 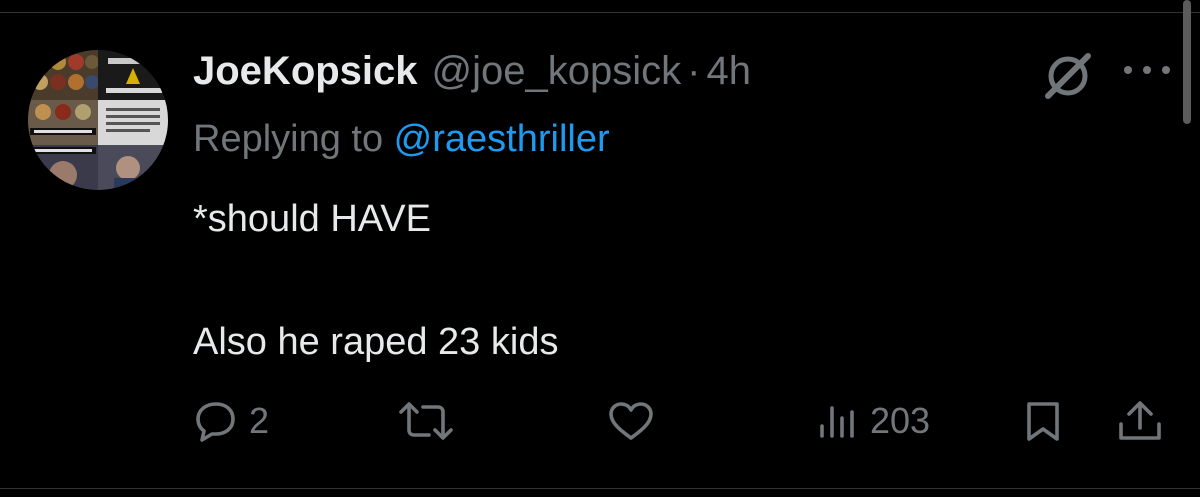 What do you see at coordinates (305, 71) in the screenshot?
I see `display-name: JoeKopsick` at bounding box center [305, 71].